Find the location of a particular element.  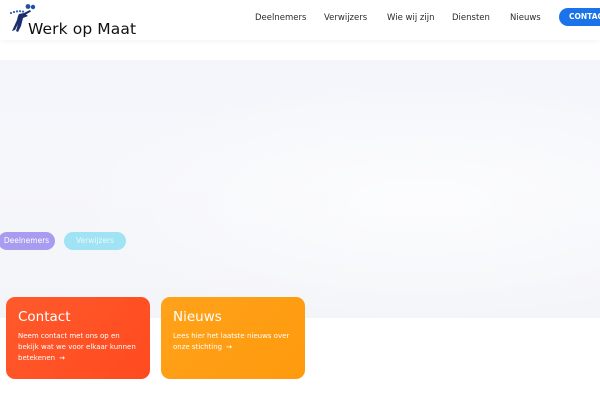

nav-item-nieuws: Nieuws is located at coordinates (525, 18).